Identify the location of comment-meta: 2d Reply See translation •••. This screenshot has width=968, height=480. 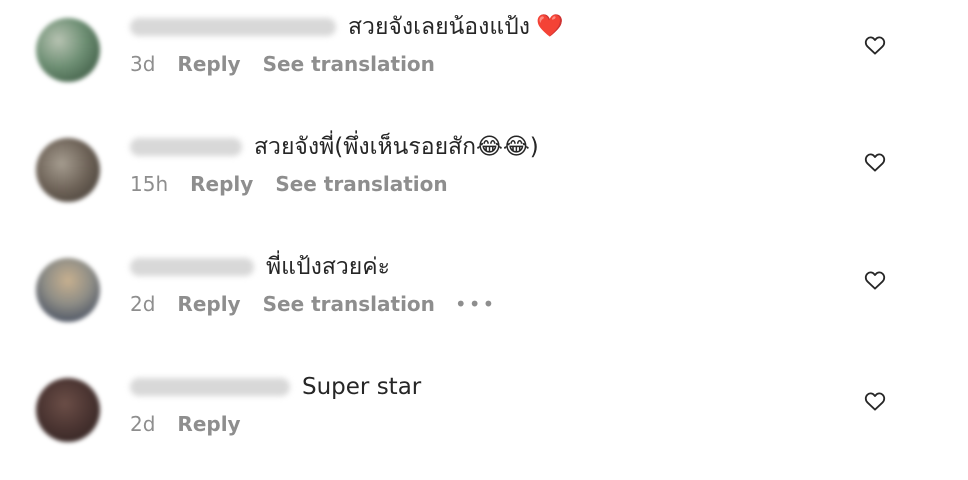
(489, 304).